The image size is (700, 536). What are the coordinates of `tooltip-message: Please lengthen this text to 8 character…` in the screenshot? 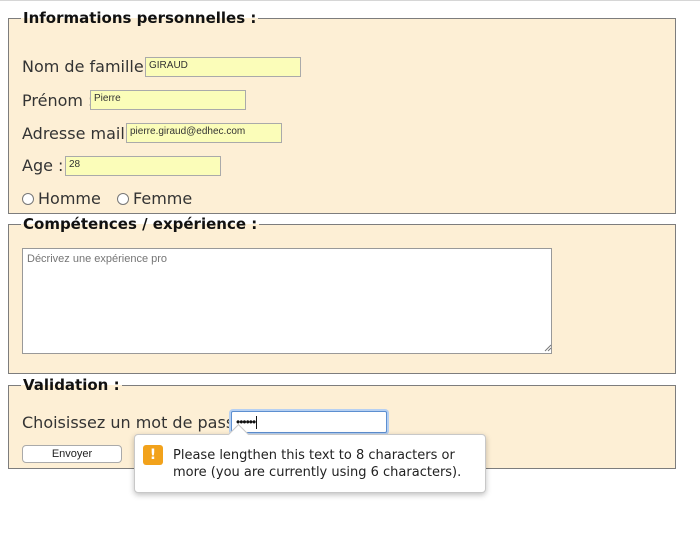 It's located at (317, 464).